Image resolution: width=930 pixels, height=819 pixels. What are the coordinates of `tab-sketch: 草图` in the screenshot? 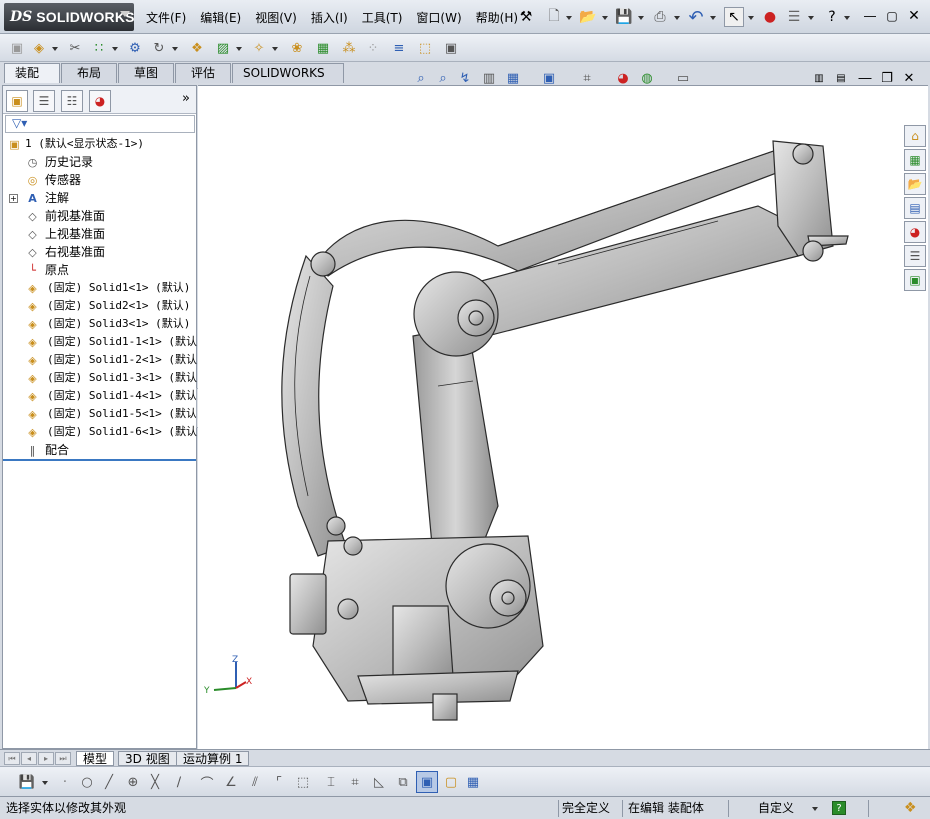 It's located at (146, 73).